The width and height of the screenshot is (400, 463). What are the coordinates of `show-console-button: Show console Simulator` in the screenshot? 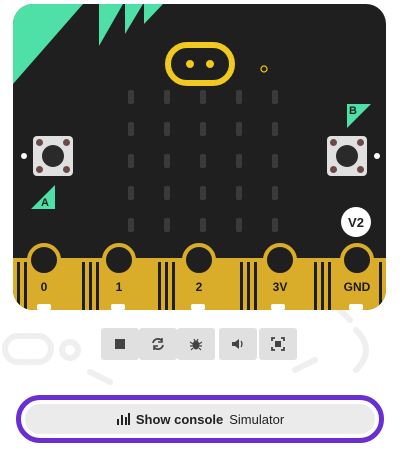 It's located at (200, 419).